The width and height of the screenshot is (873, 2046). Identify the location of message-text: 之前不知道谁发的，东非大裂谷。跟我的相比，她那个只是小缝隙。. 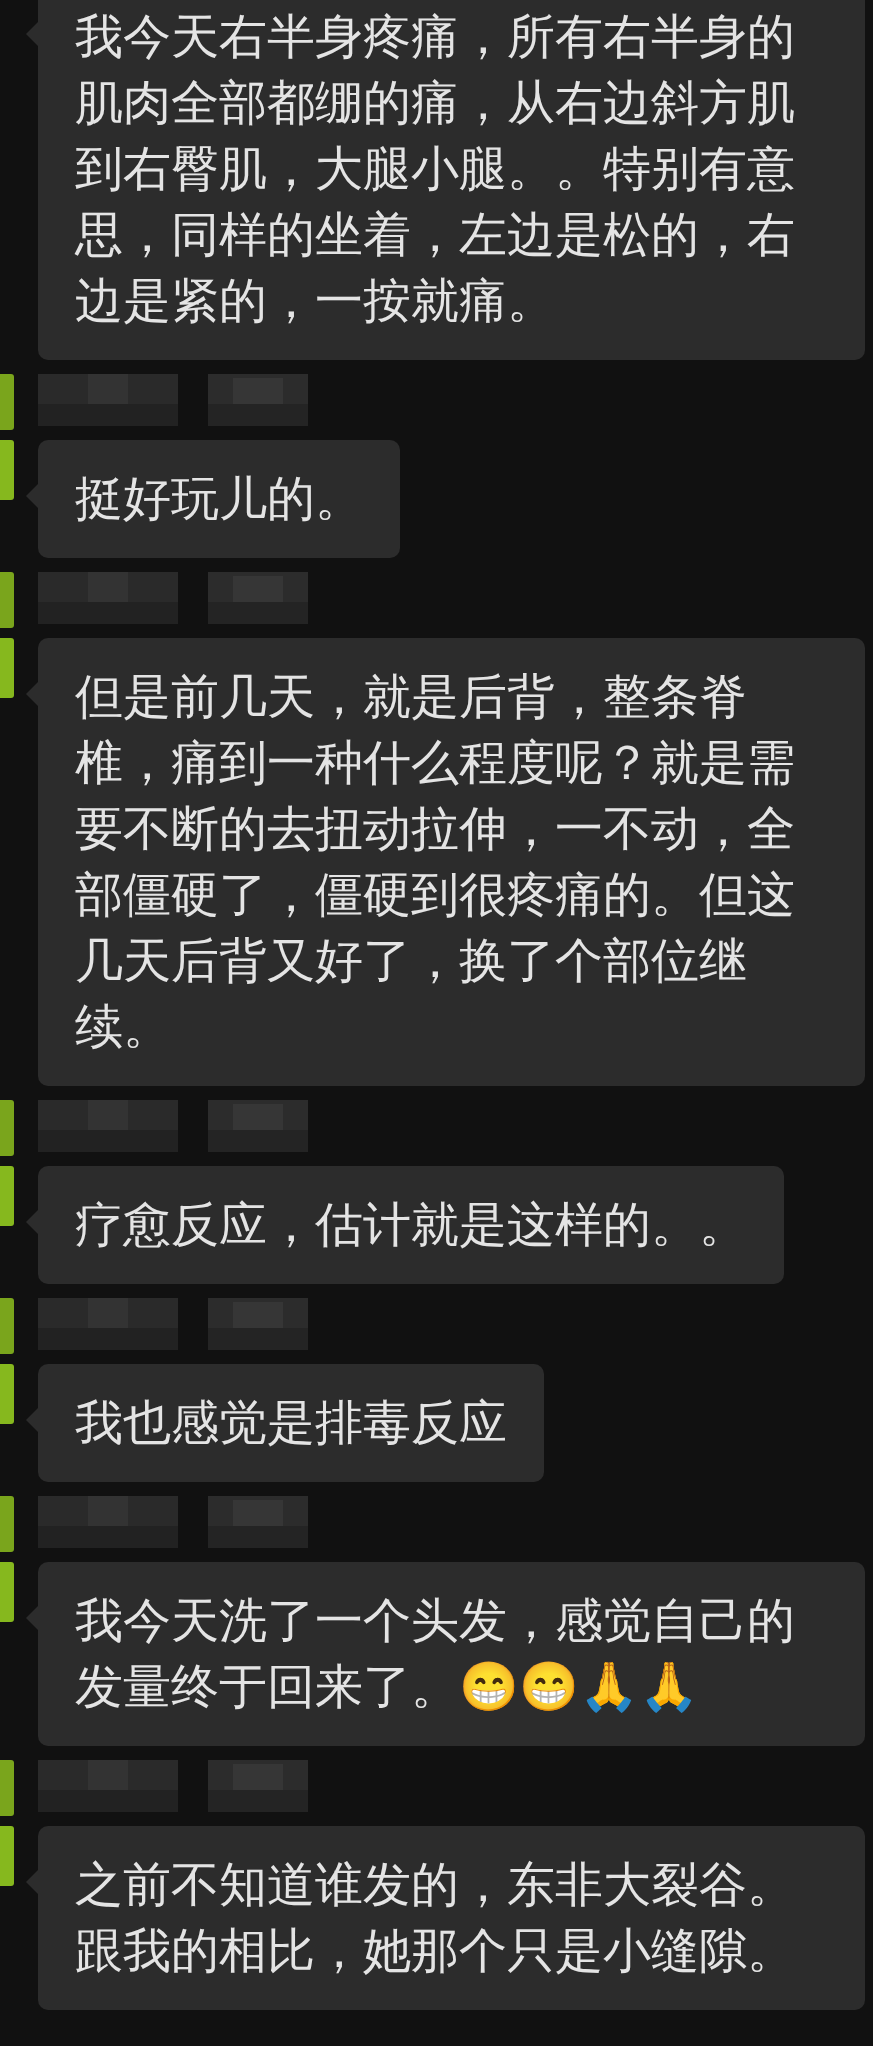
(435, 1918).